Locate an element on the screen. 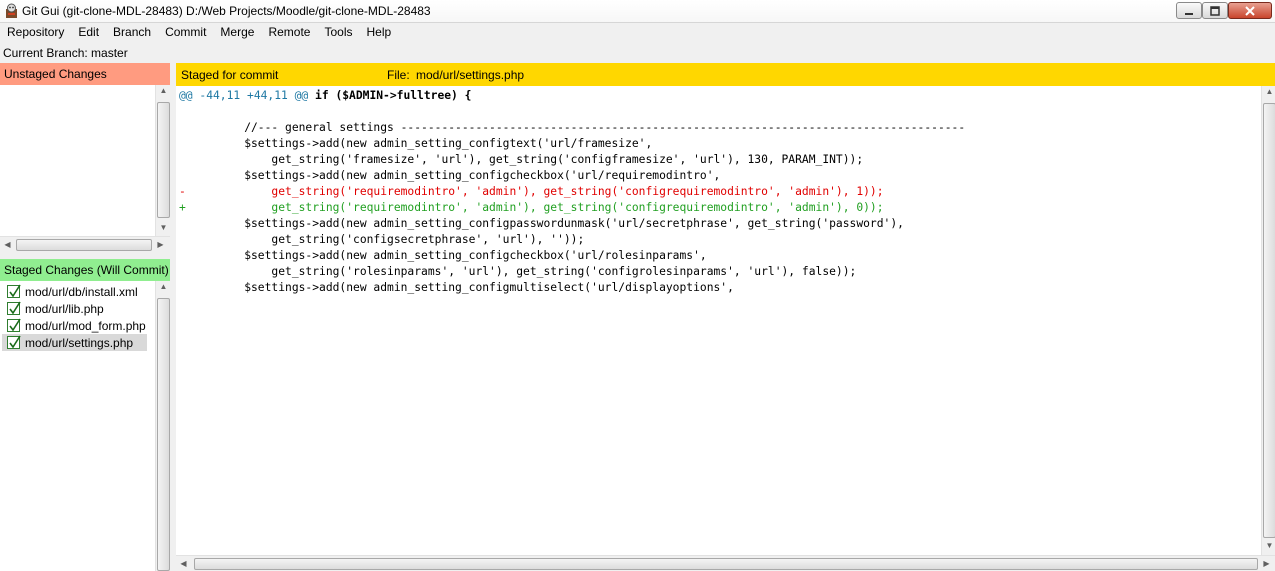  staged-file-item: mod/url/lib.php is located at coordinates (53, 308).